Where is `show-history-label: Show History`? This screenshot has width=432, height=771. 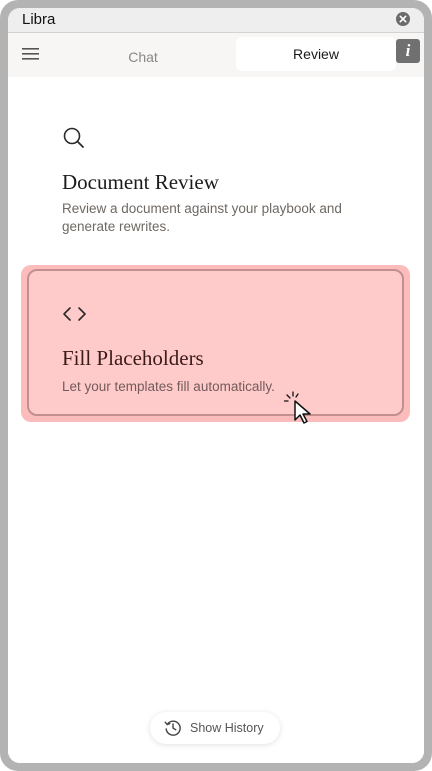 show-history-label: Show History is located at coordinates (227, 728).